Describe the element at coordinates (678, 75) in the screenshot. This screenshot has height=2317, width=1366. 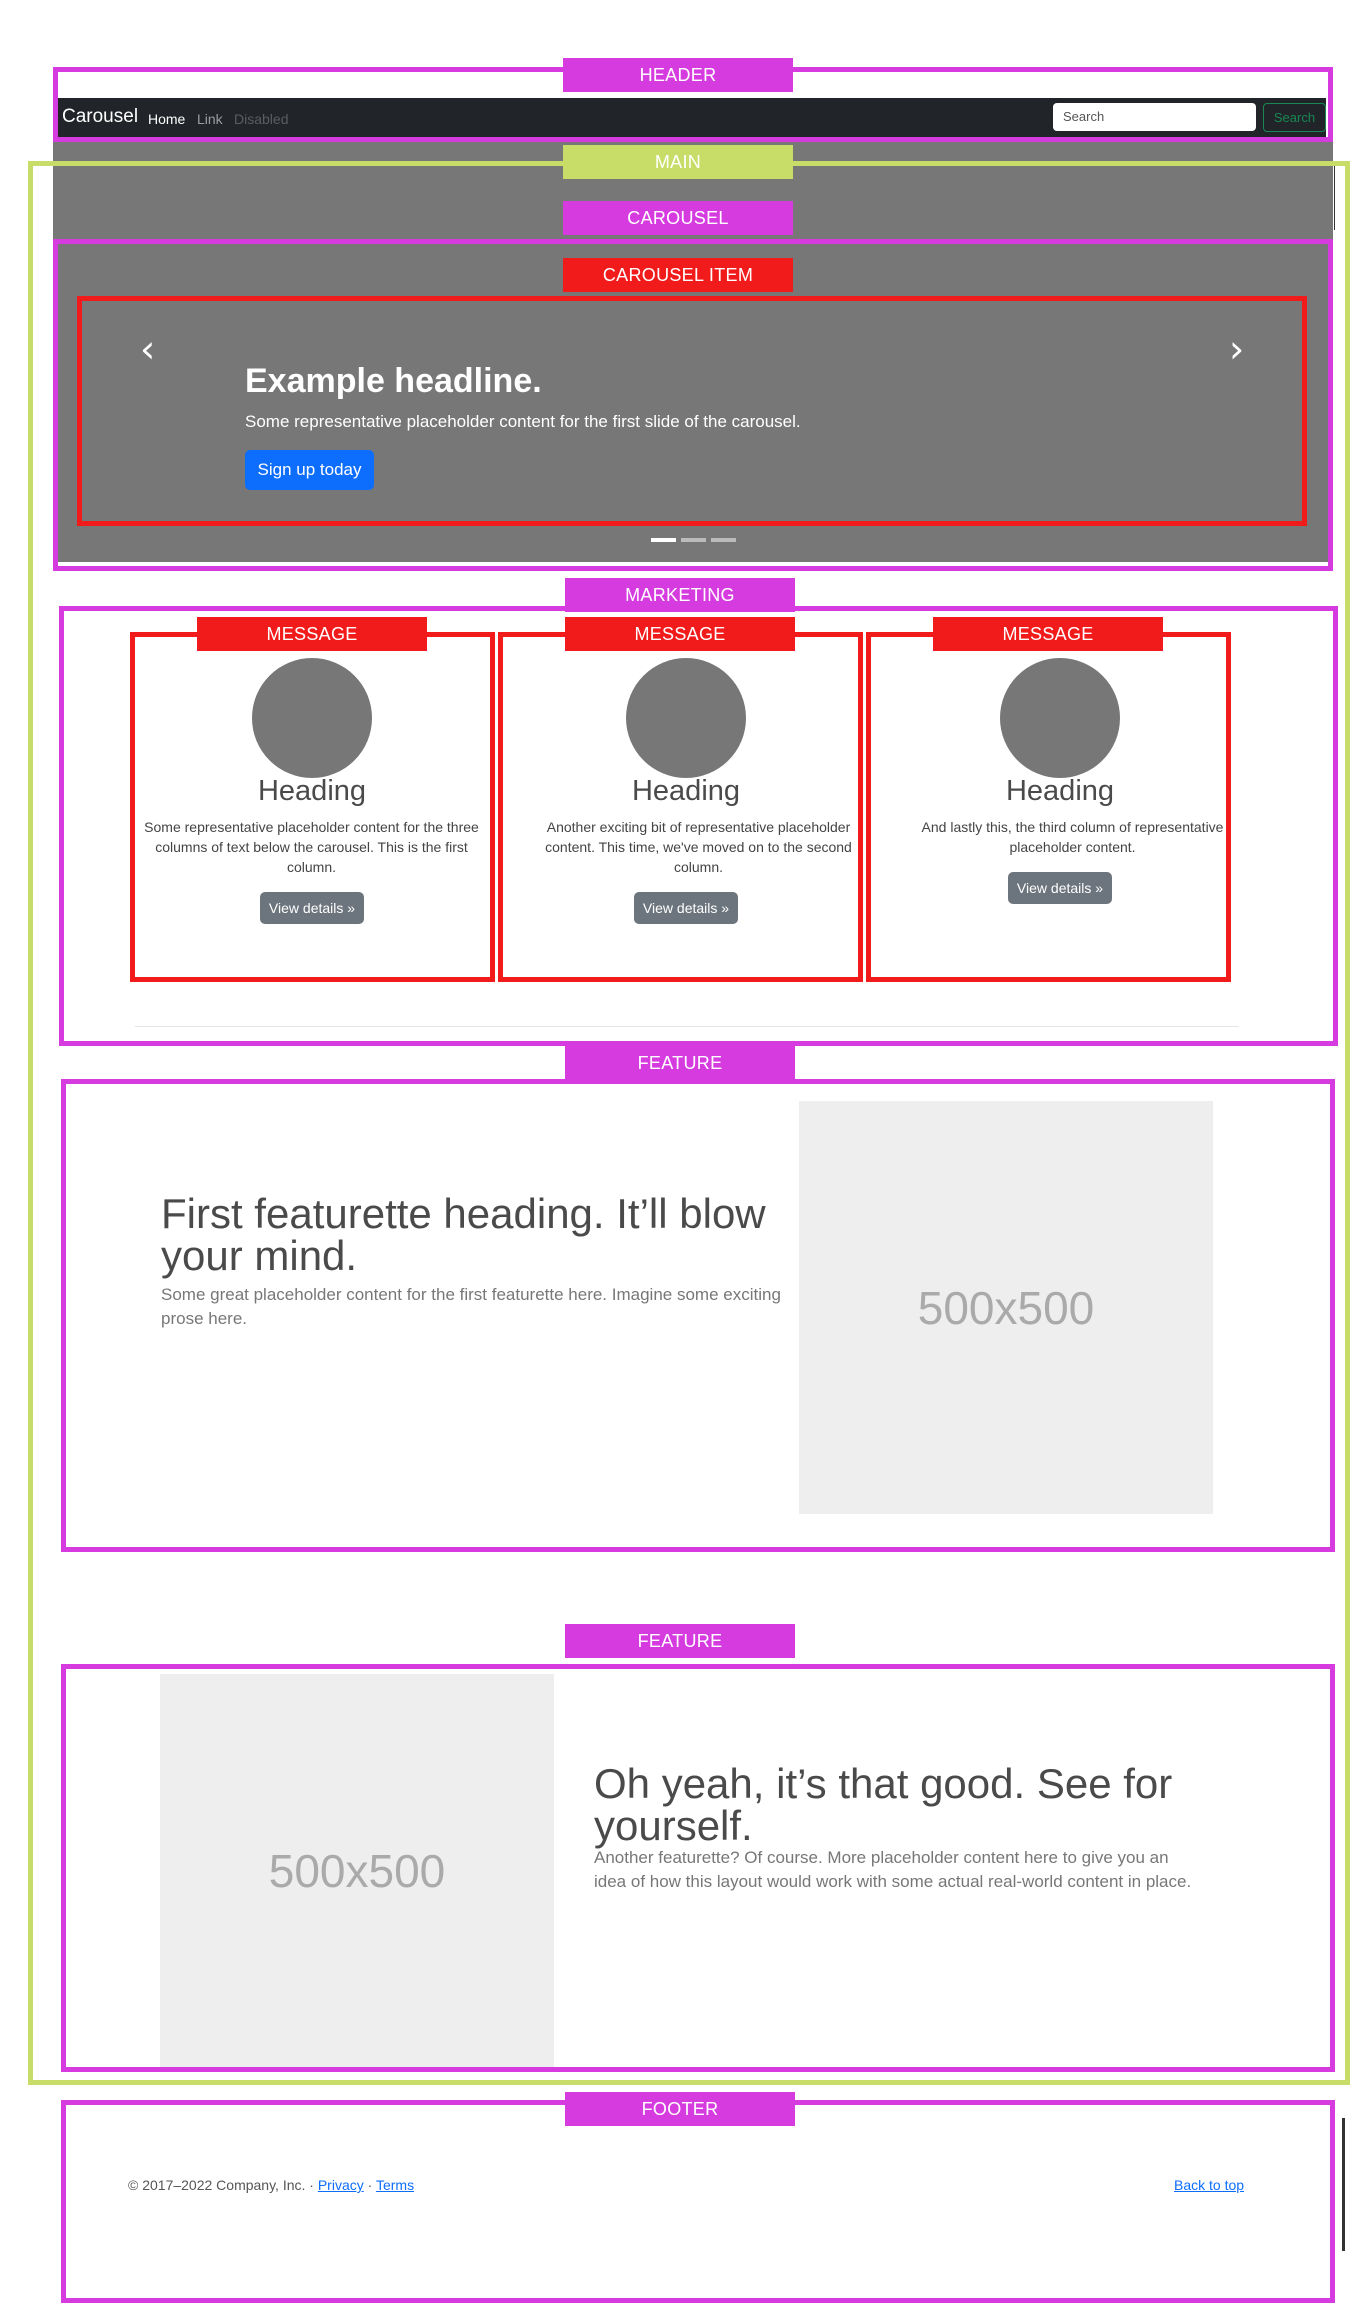
I see `header-tag: HEADER` at that location.